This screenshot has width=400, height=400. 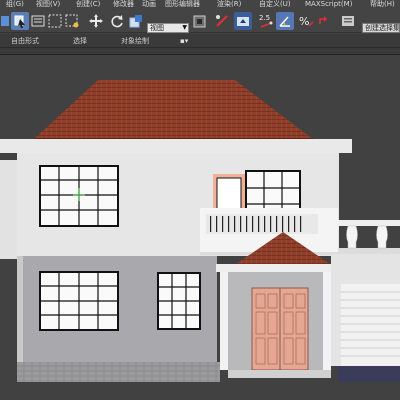 I want to click on angle-snap-icon, so click(x=285, y=21).